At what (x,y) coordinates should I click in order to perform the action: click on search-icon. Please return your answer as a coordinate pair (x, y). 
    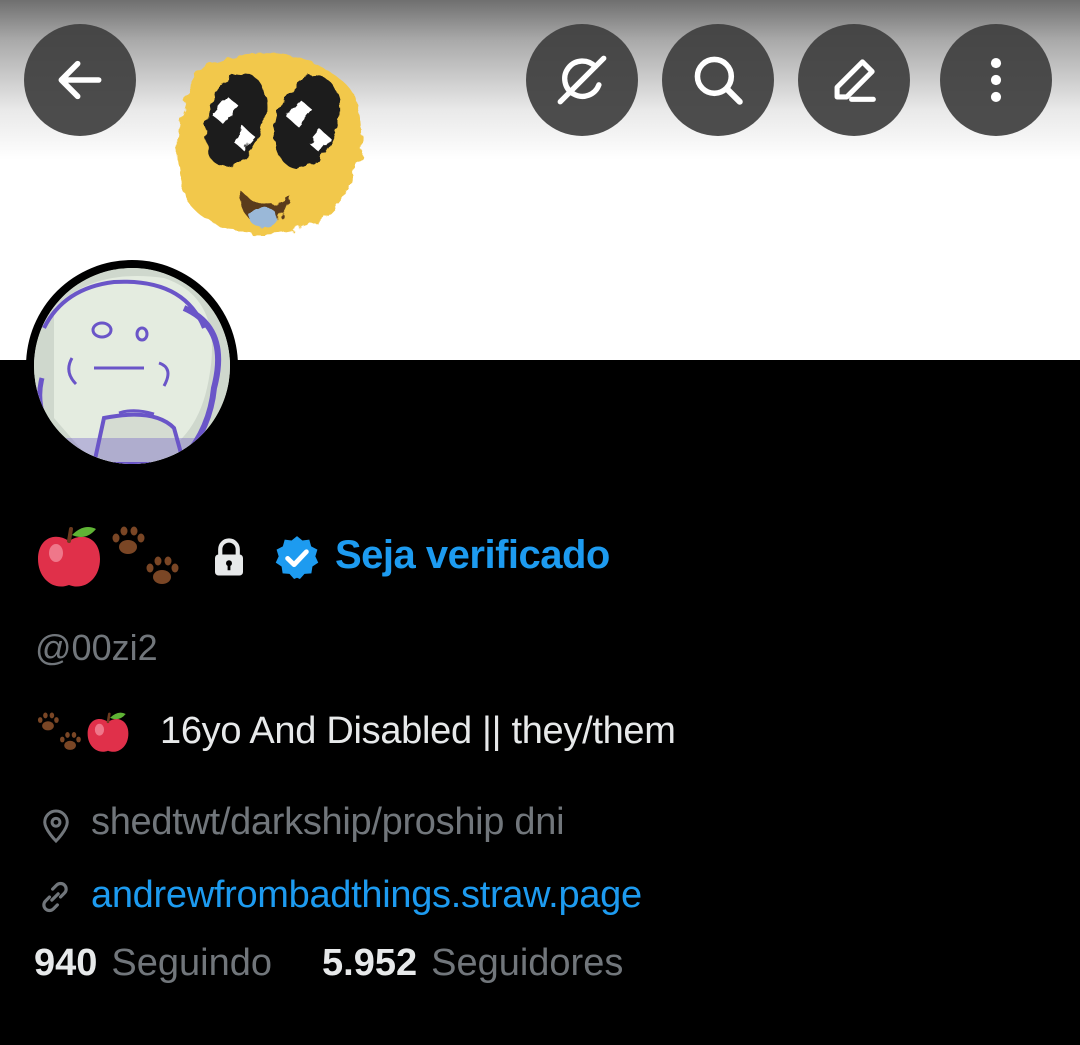
    Looking at the image, I should click on (718, 80).